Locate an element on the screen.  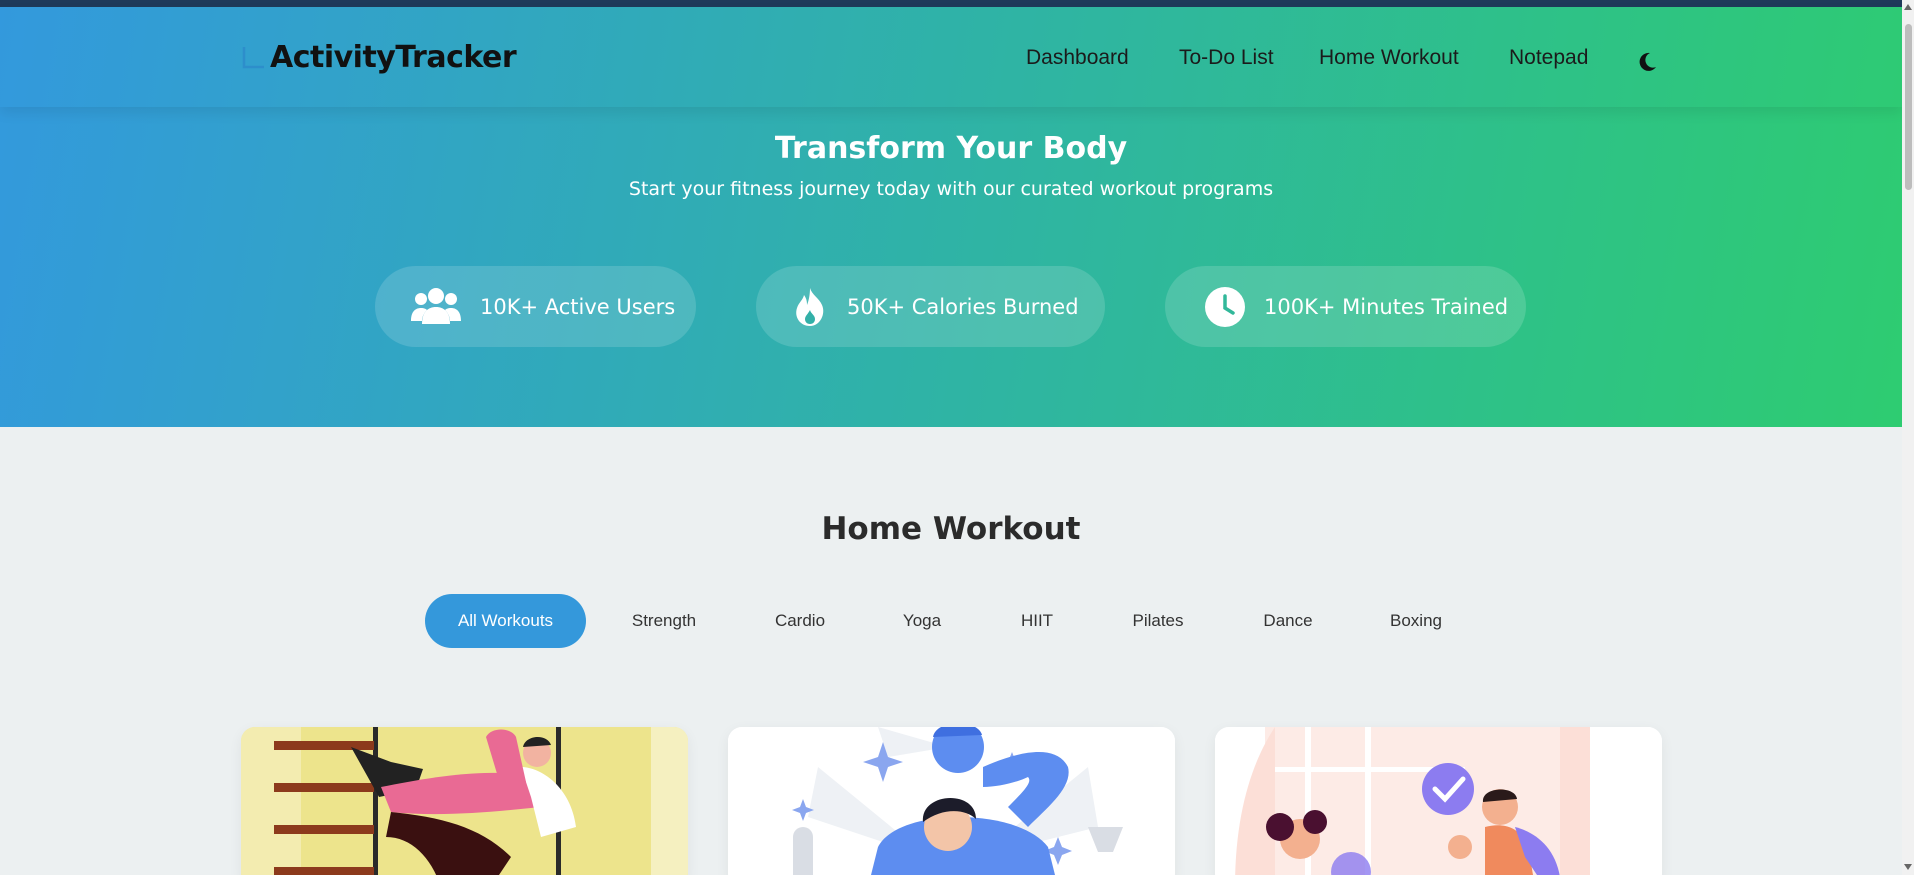
stat-calories-burned: 50K+ Calories Burned is located at coordinates (930, 306).